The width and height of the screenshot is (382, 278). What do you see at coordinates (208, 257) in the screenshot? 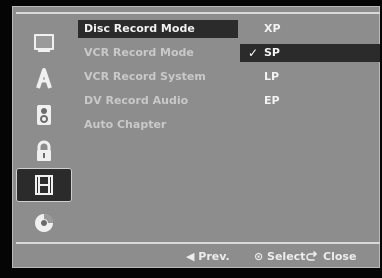
I see `prev-control: ◀ Prev.` at bounding box center [208, 257].